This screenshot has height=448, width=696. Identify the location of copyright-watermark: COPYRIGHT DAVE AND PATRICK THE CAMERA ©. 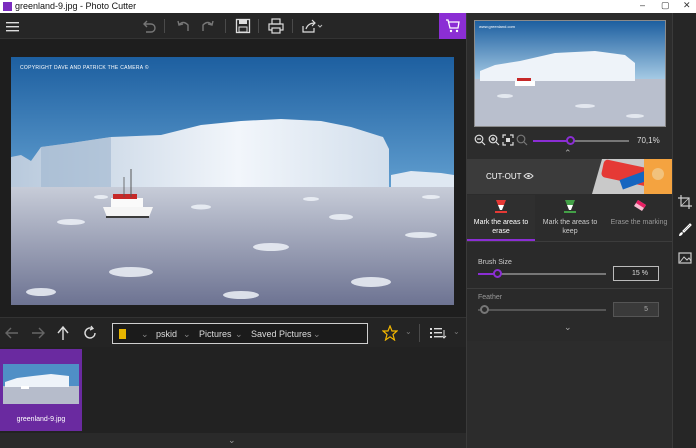
(84, 68).